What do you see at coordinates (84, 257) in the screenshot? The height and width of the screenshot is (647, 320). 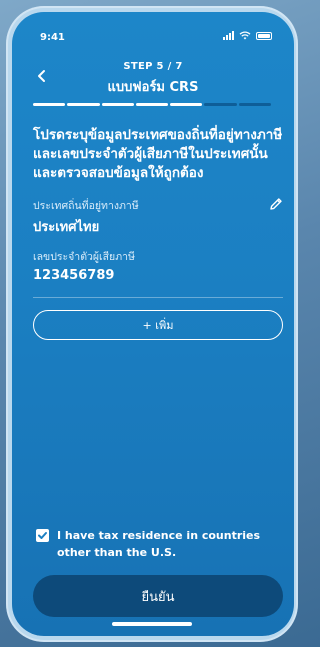 I see `tin-label: เลขประจำตัวผู้เสียภาษี` at bounding box center [84, 257].